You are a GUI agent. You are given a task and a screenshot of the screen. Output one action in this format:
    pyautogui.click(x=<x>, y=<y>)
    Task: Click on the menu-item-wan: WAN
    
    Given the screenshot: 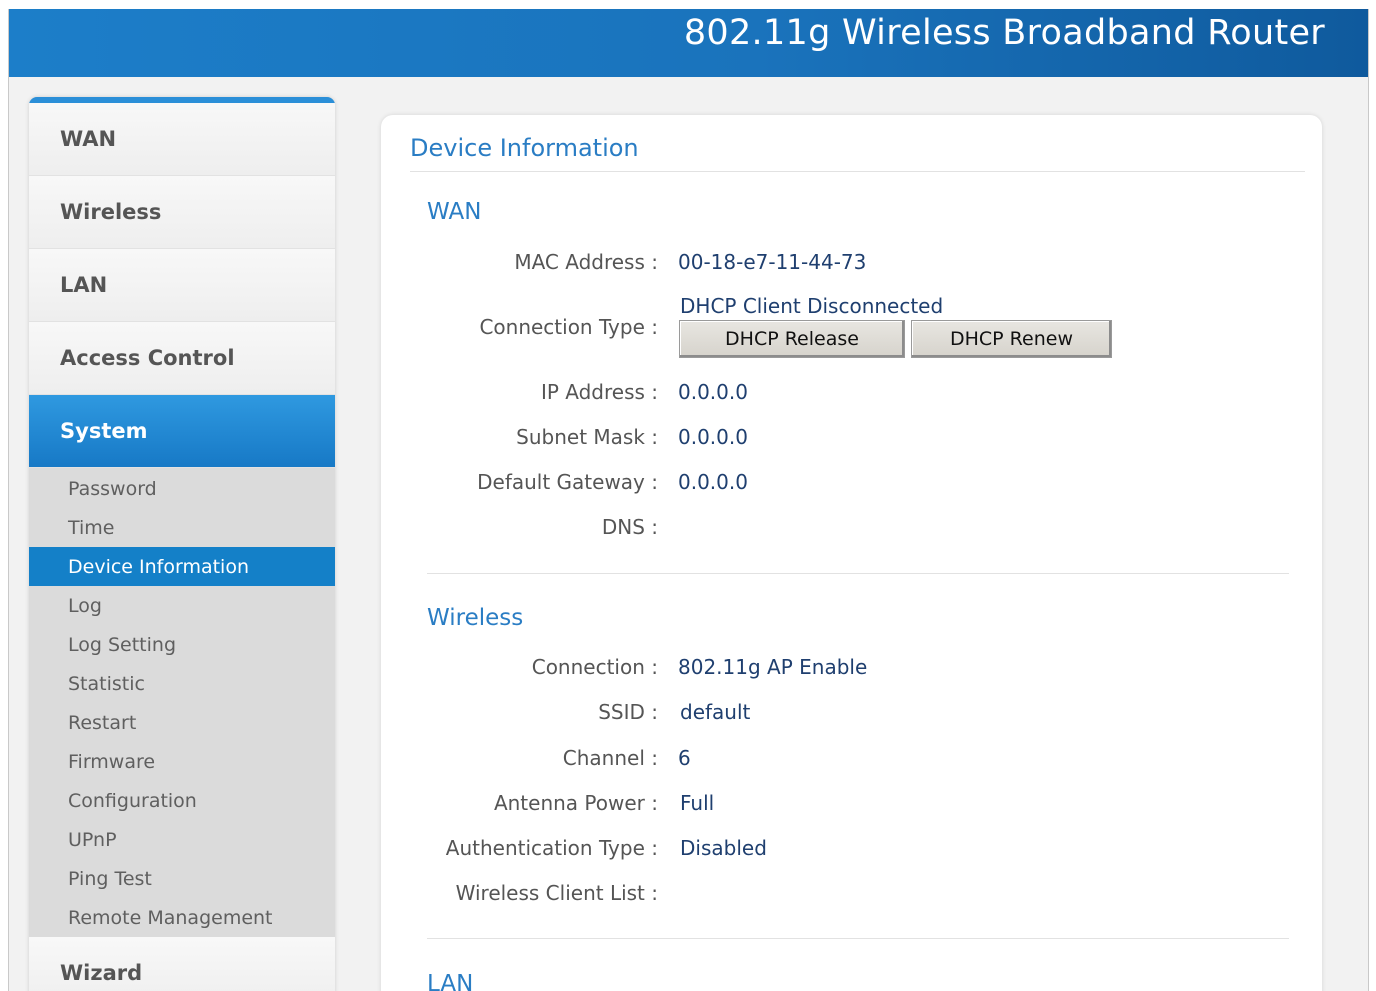 What is the action you would take?
    pyautogui.click(x=182, y=139)
    